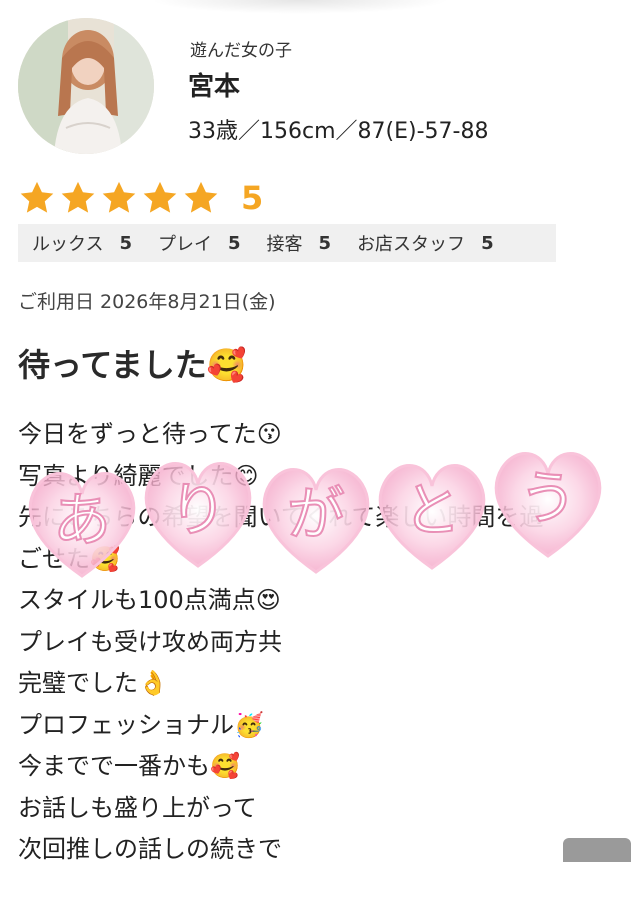 This screenshot has width=640, height=917. What do you see at coordinates (214, 84) in the screenshot?
I see `profile-name: 宮本` at bounding box center [214, 84].